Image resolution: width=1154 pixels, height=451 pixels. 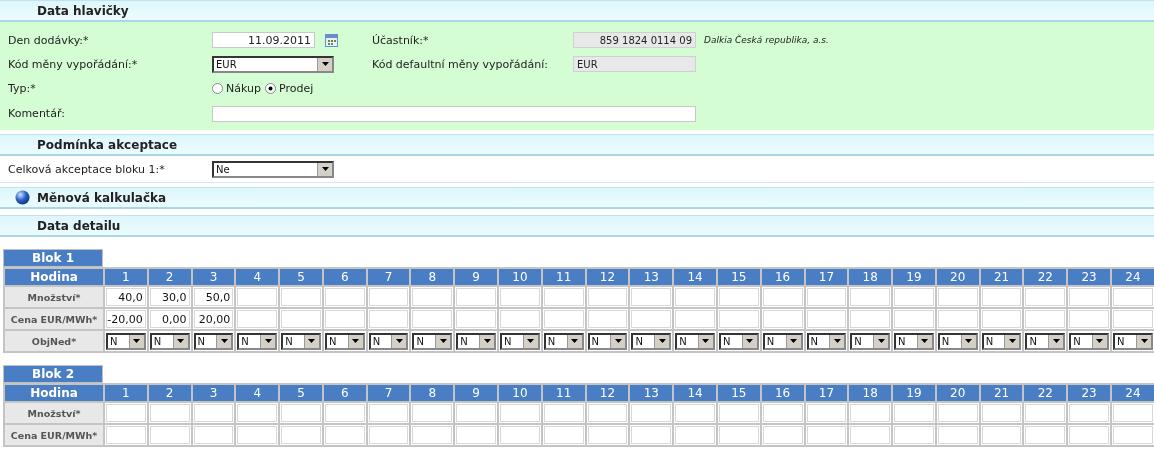 What do you see at coordinates (236, 88) in the screenshot?
I see `radio-option: Nákup` at bounding box center [236, 88].